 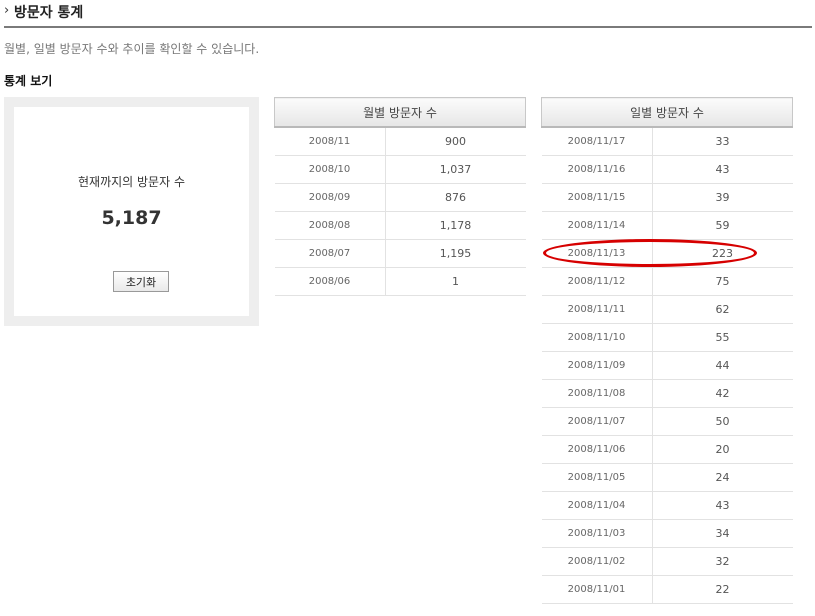 What do you see at coordinates (722, 477) in the screenshot?
I see `row-count: 24` at bounding box center [722, 477].